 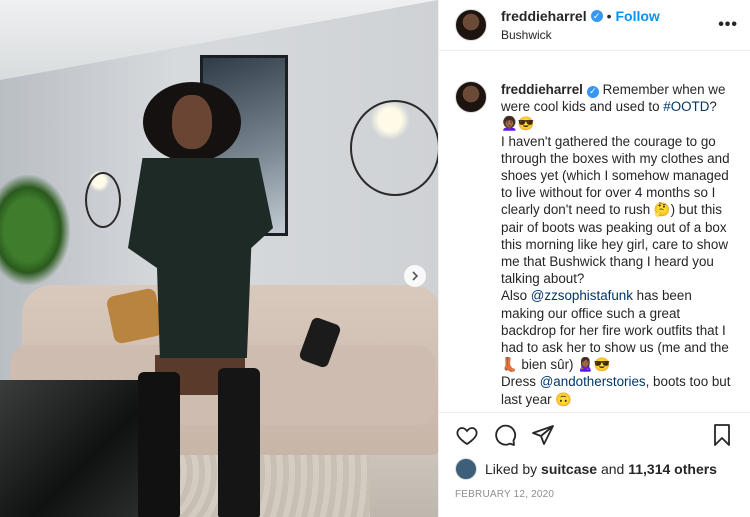 I want to click on likes-prefix: Liked by, so click(x=511, y=469).